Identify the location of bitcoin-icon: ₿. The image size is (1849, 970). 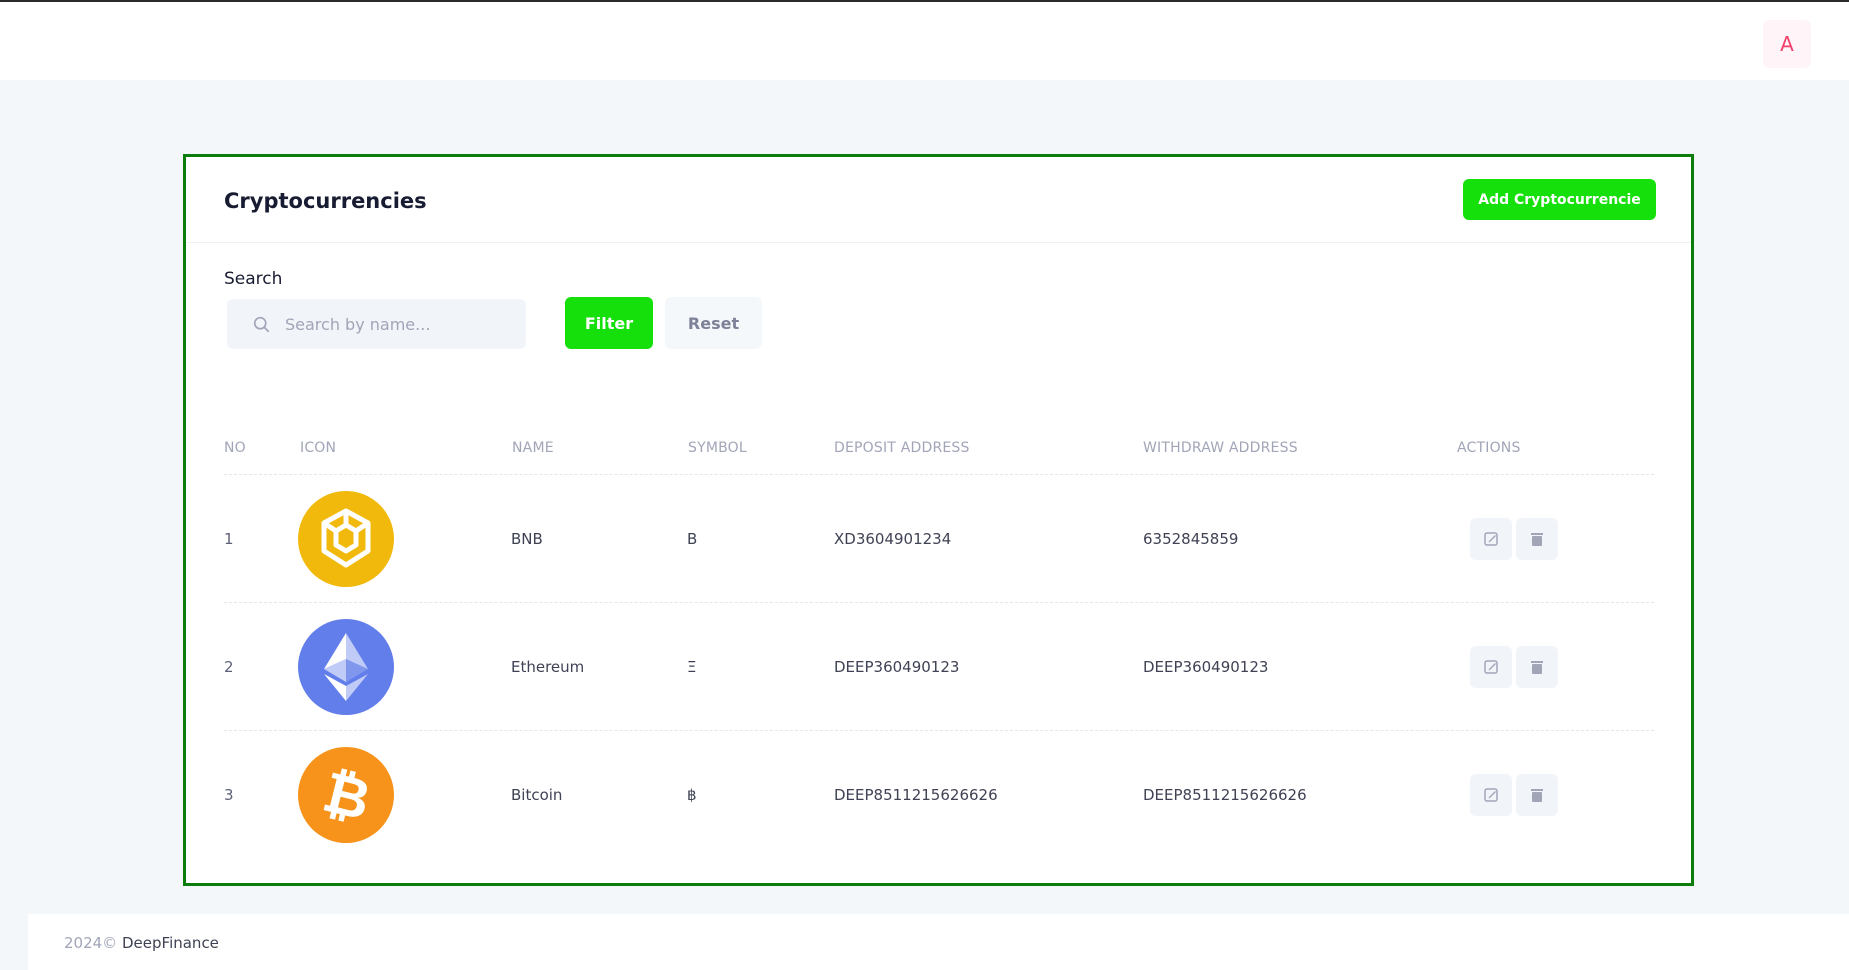
(346, 795).